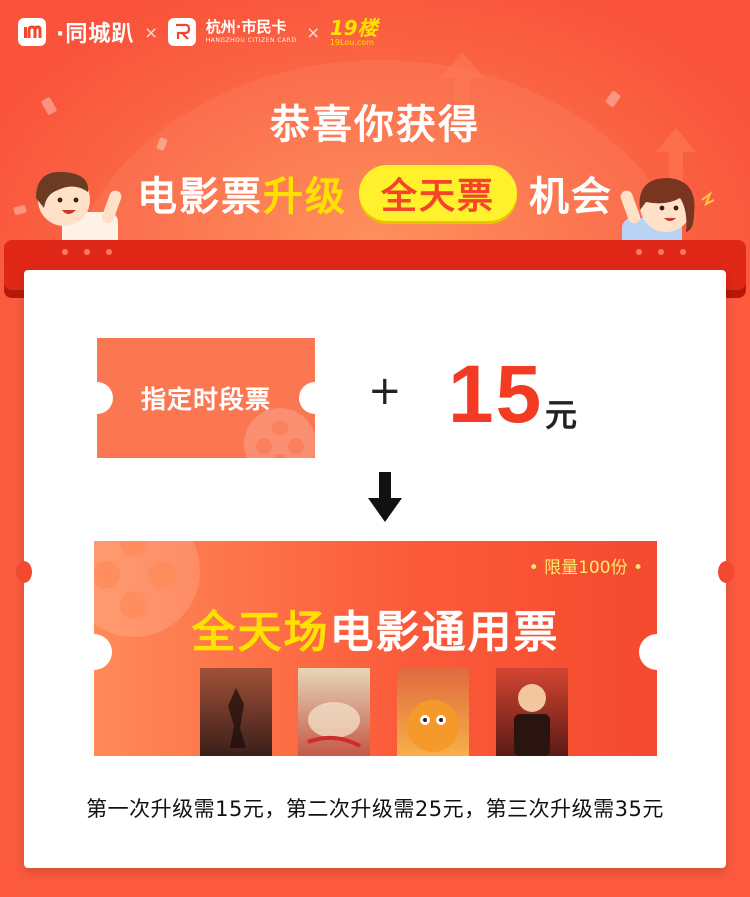  Describe the element at coordinates (375, 632) in the screenshot. I see `all-day-ticket-title: 全天场电影通用票` at that location.